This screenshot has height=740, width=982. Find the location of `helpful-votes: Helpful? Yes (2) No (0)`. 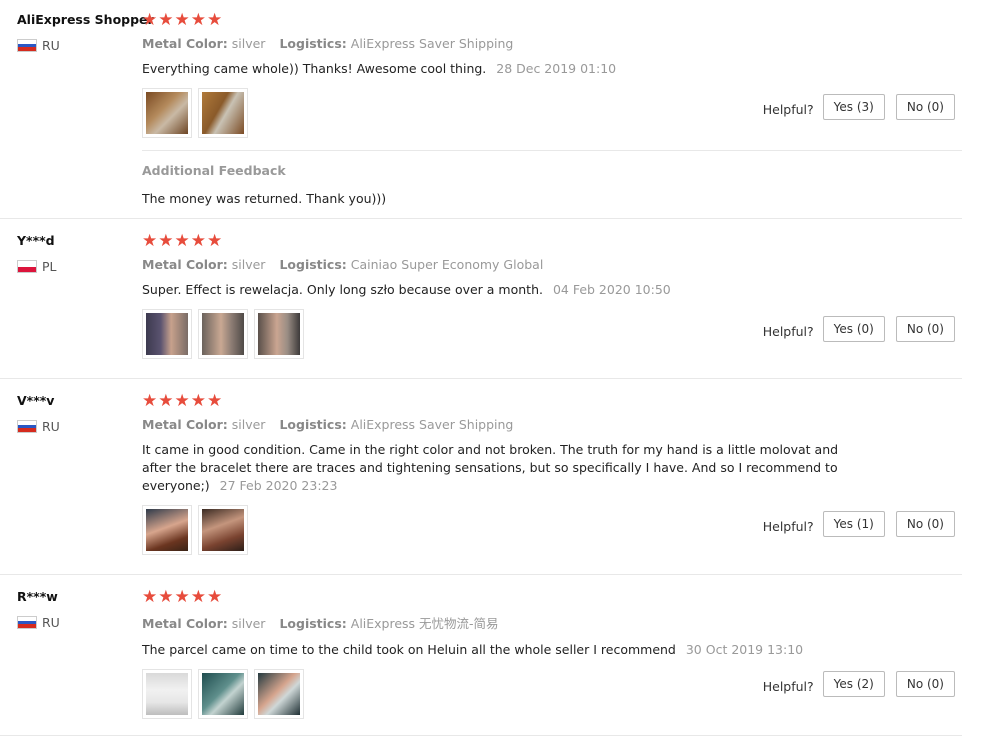

helpful-votes: Helpful? Yes (2) No (0) is located at coordinates (859, 684).